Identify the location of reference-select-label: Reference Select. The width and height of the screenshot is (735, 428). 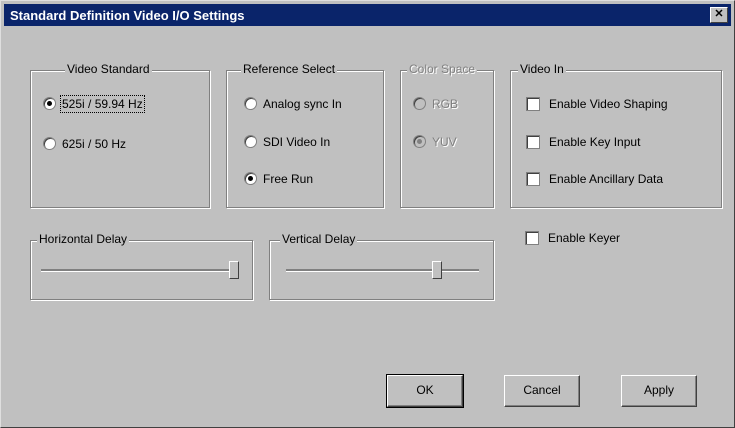
(289, 69).